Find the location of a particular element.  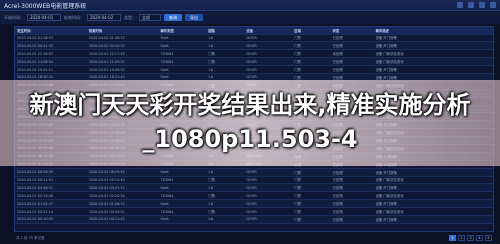

table-cell: 2020-04-01 00:10:55 is located at coordinates (51, 219).